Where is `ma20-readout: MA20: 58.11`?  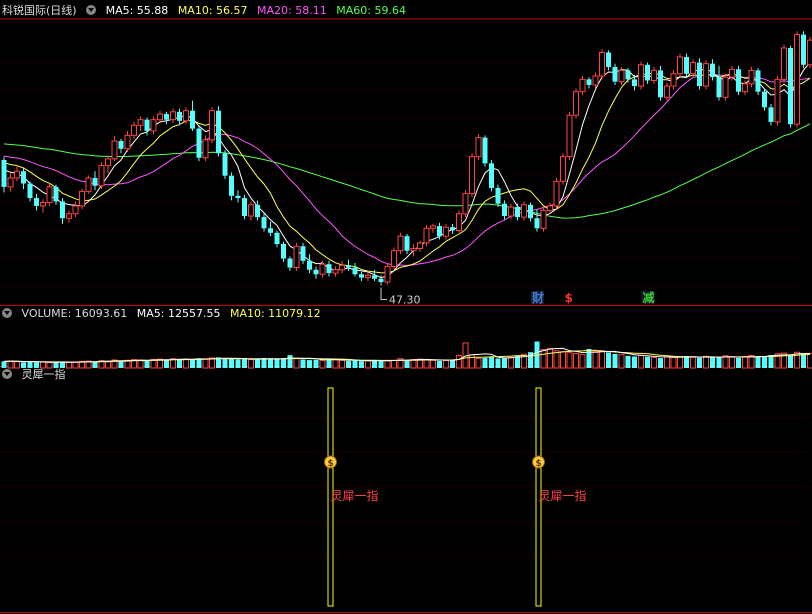
ma20-readout: MA20: 58.11 is located at coordinates (292, 10).